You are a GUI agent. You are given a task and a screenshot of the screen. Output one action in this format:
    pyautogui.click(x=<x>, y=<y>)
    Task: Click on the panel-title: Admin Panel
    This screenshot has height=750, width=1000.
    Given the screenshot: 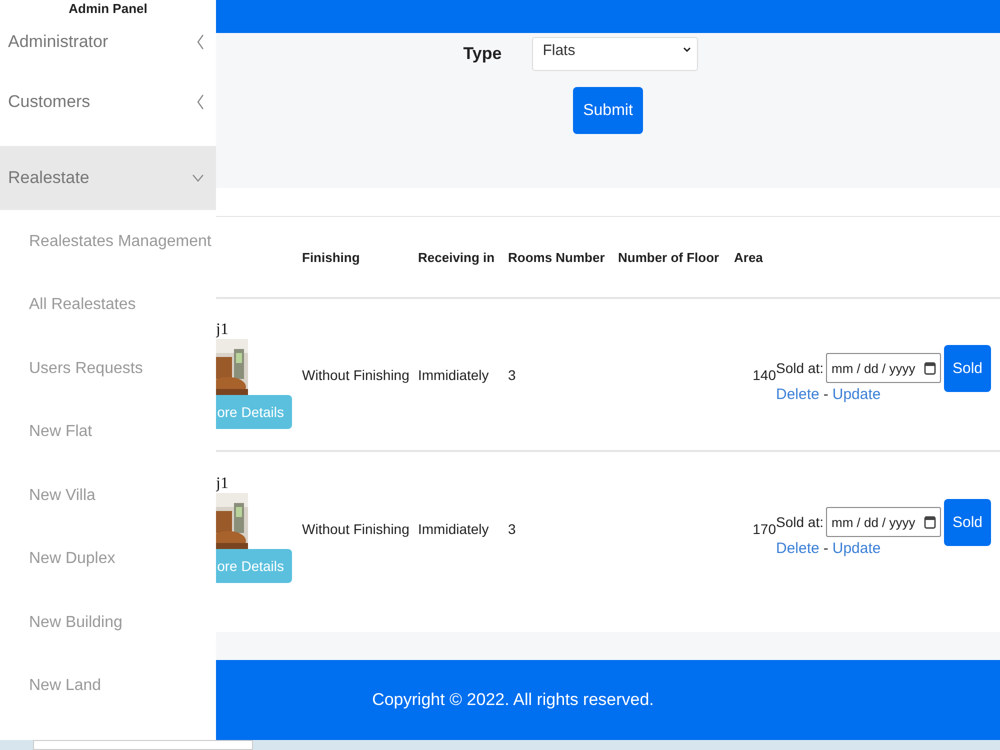 What is the action you would take?
    pyautogui.click(x=108, y=9)
    